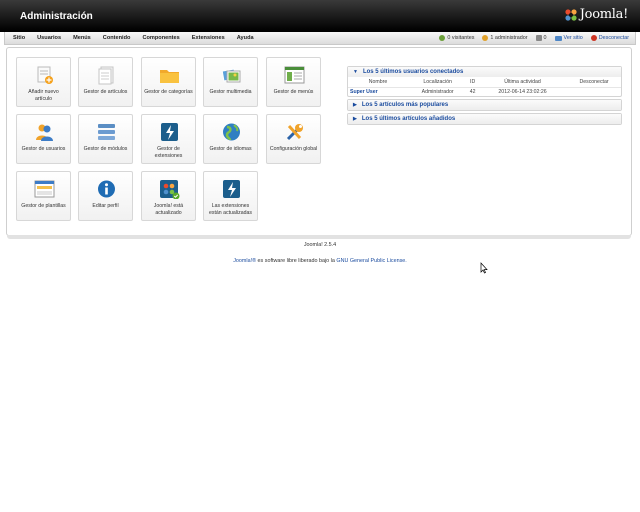 The width and height of the screenshot is (640, 512). I want to click on column-header: Desconectar, so click(594, 81).